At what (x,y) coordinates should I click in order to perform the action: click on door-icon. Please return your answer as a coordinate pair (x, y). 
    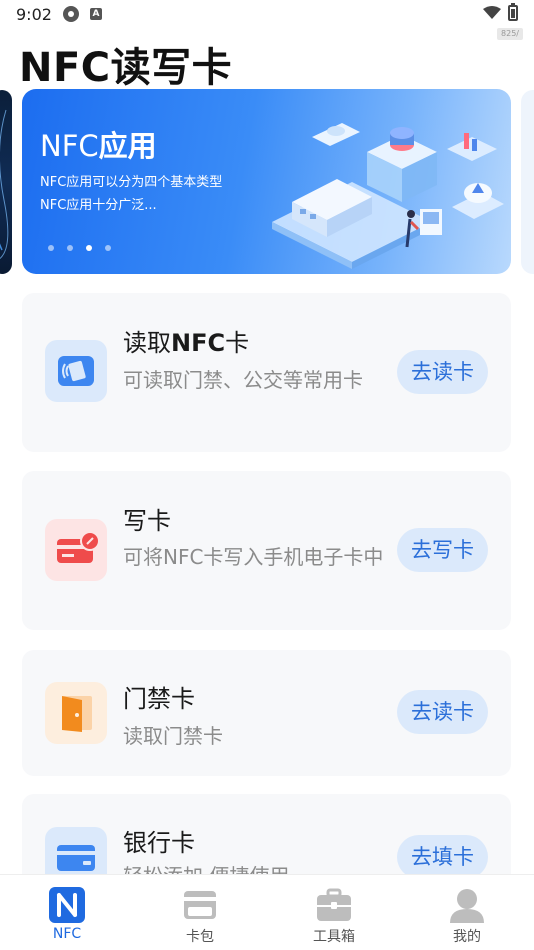
    Looking at the image, I should click on (76, 713).